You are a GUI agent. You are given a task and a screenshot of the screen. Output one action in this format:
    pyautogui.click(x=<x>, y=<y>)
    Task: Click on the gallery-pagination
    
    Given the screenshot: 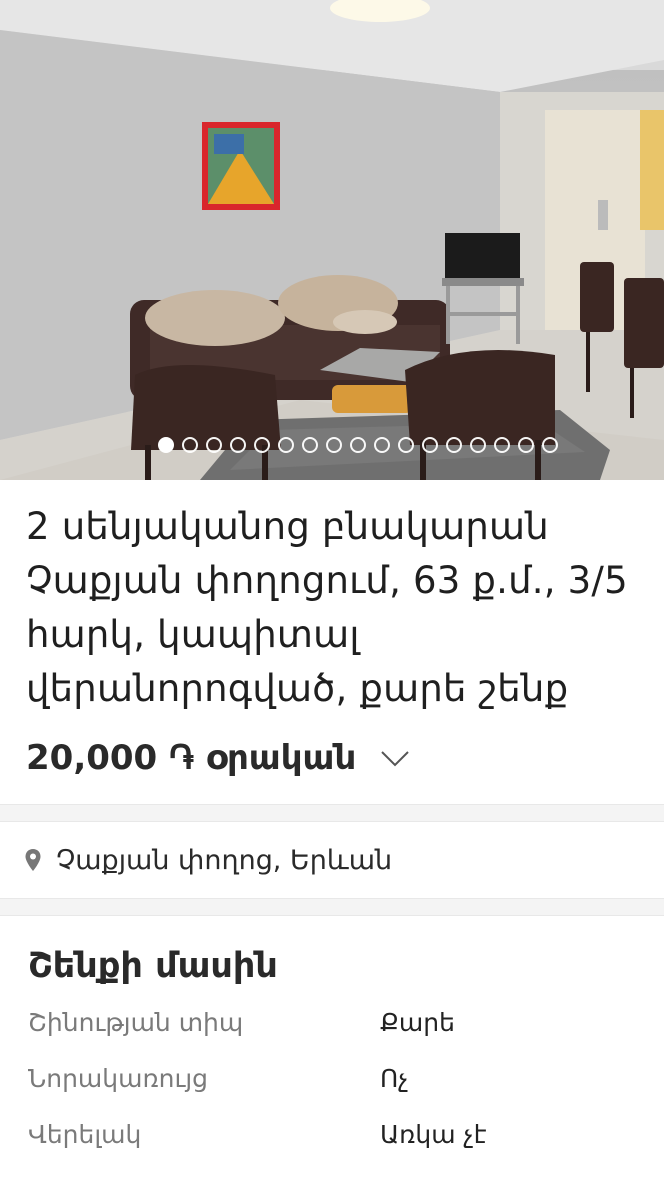 What is the action you would take?
    pyautogui.click(x=332, y=447)
    